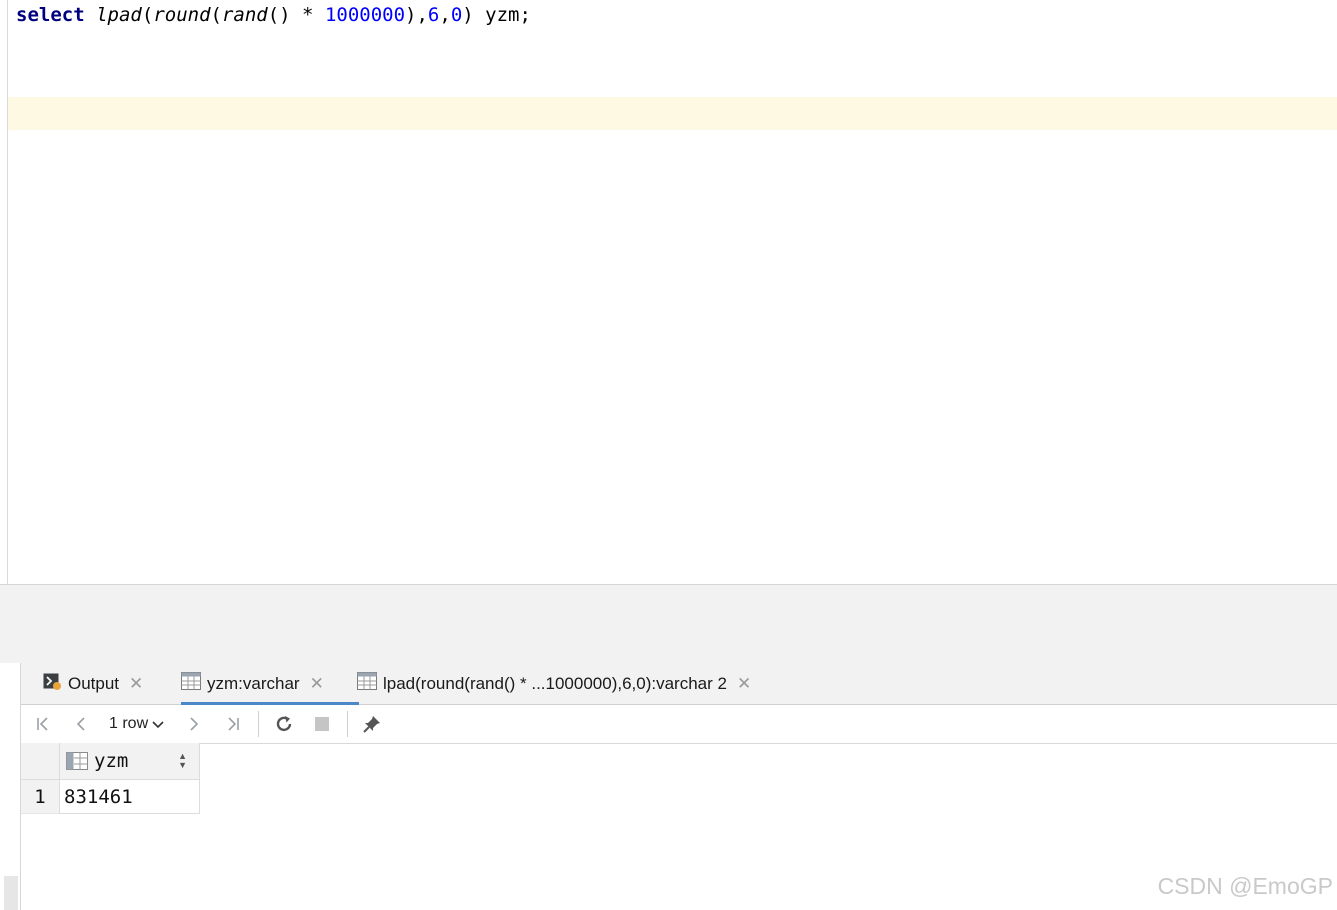 This screenshot has height=910, width=1337. What do you see at coordinates (284, 724) in the screenshot?
I see `refresh-icon` at bounding box center [284, 724].